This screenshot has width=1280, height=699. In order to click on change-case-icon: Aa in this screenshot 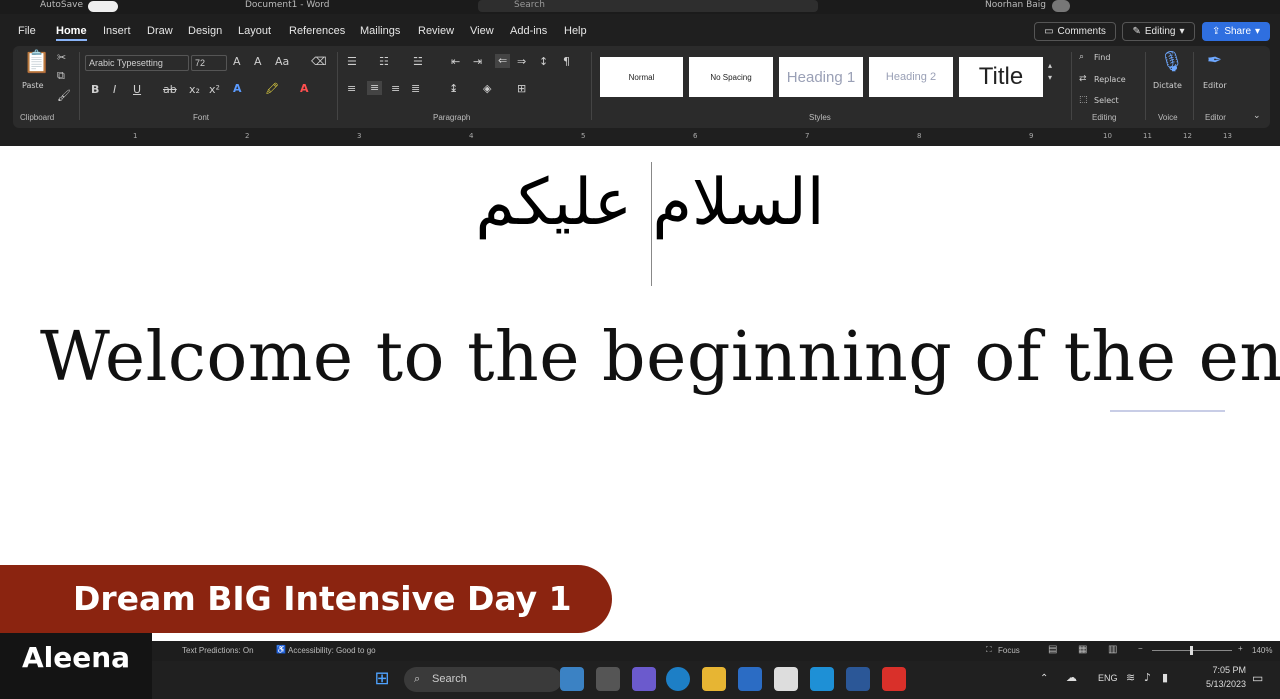, I will do `click(282, 62)`.